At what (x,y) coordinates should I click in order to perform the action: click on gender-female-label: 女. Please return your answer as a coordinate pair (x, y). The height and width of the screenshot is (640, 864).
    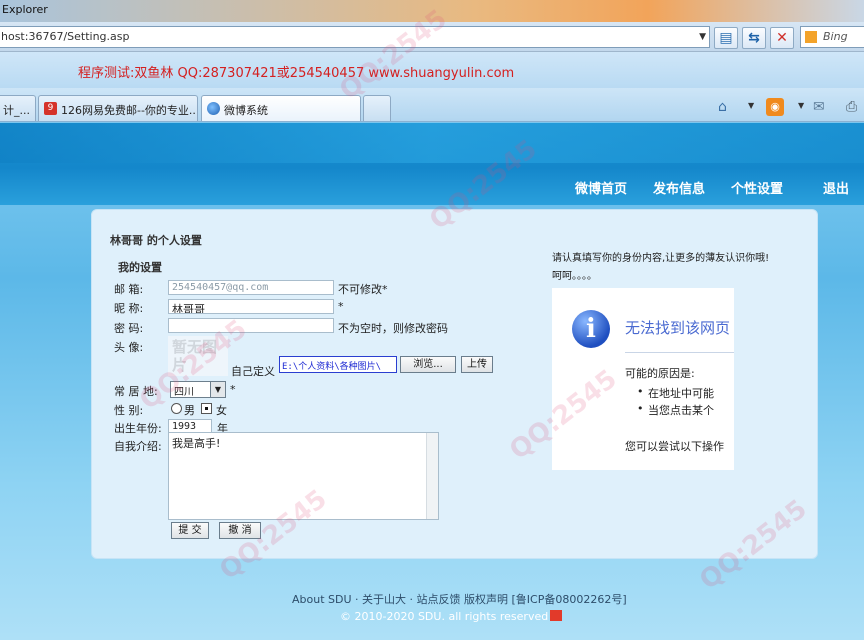
    Looking at the image, I should click on (221, 410).